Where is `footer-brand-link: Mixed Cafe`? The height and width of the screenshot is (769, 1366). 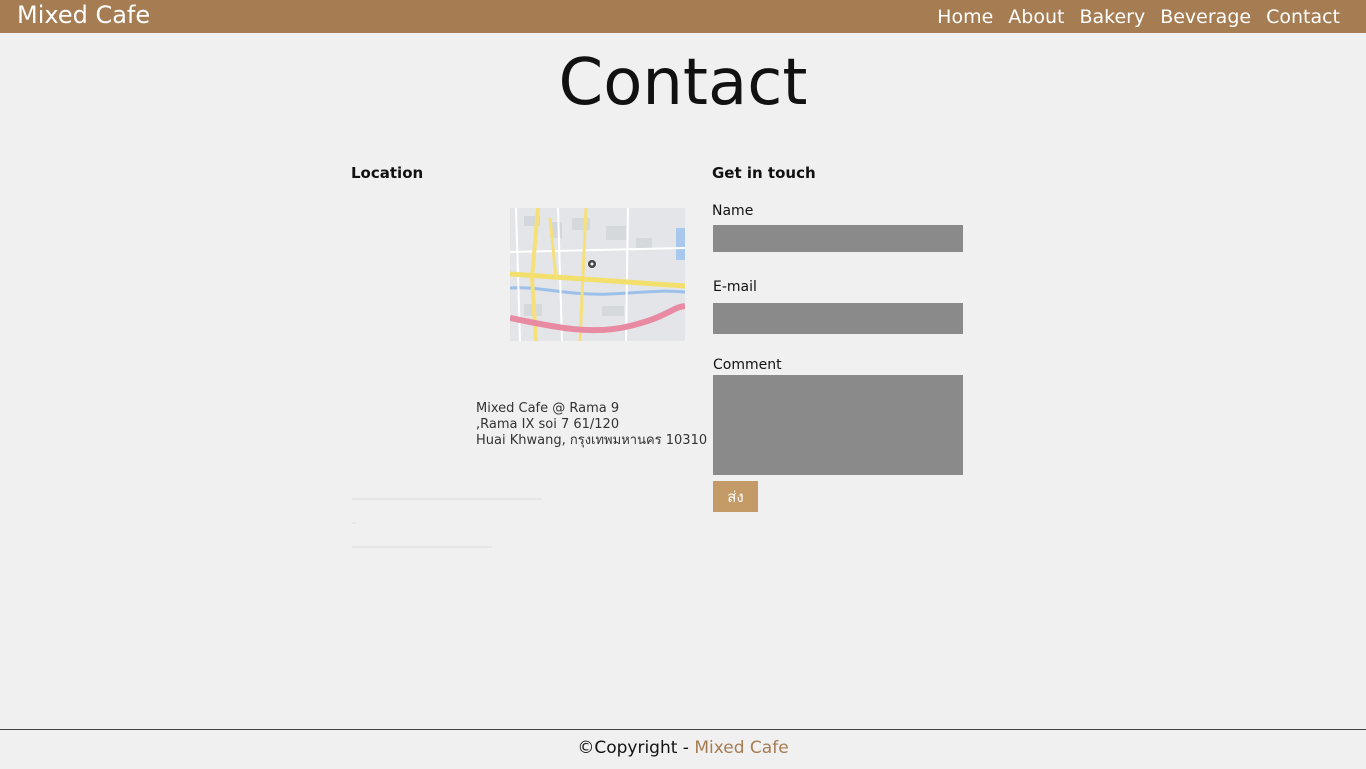 footer-brand-link: Mixed Cafe is located at coordinates (741, 748).